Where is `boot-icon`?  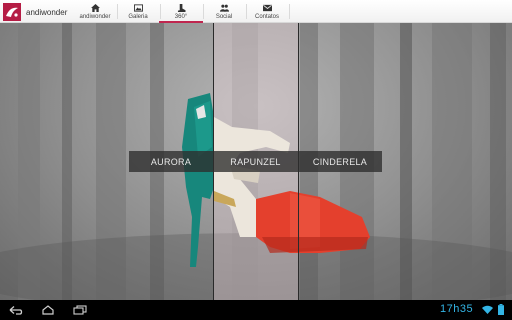 boot-icon is located at coordinates (181, 8).